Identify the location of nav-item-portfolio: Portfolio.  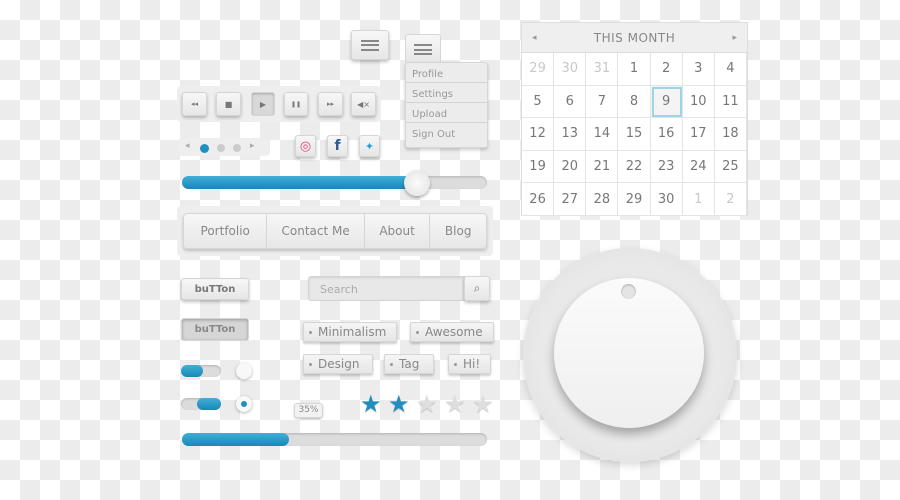
(226, 231).